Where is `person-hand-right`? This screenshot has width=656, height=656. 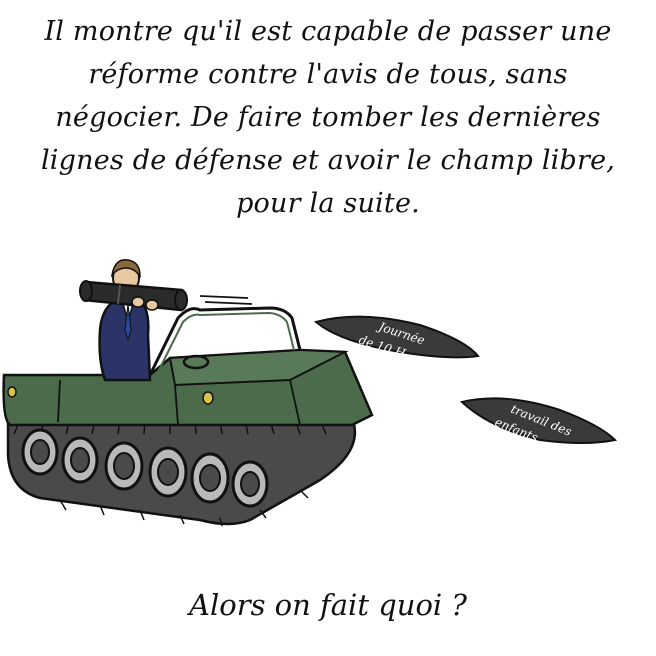
person-hand-right is located at coordinates (152, 305).